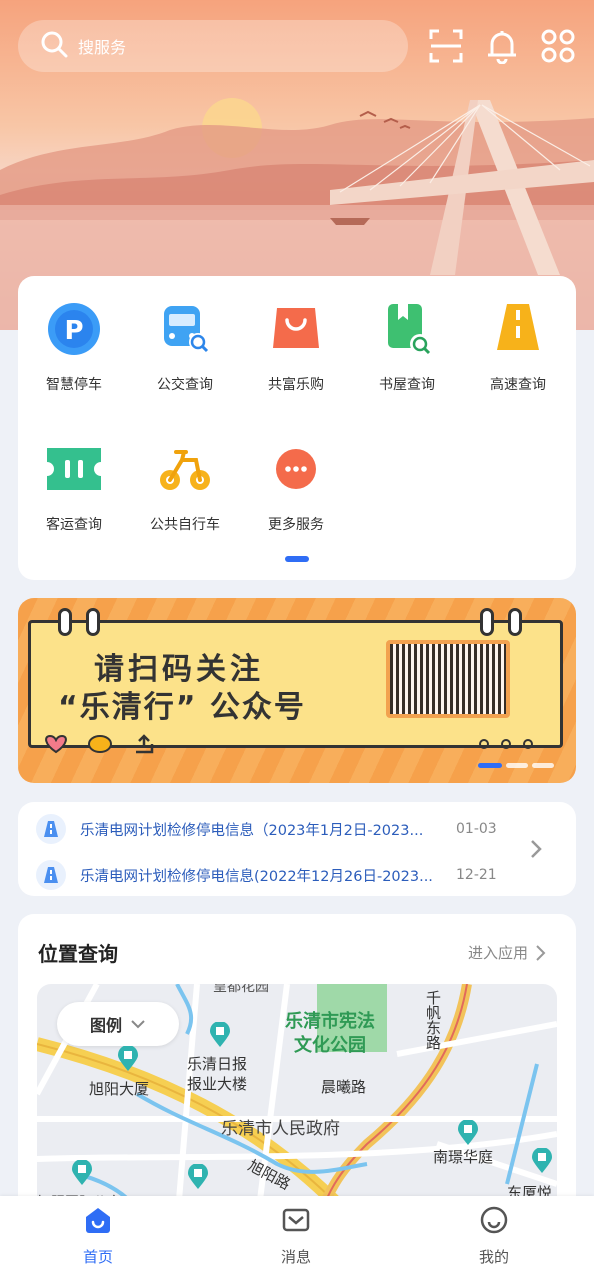  What do you see at coordinates (476, 829) in the screenshot?
I see `news-date: 01-03` at bounding box center [476, 829].